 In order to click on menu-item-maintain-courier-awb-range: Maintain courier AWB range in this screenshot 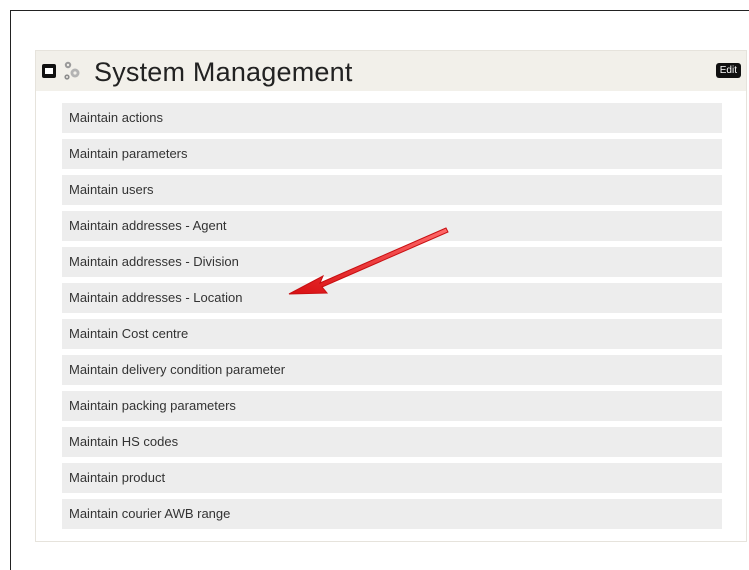, I will do `click(392, 514)`.